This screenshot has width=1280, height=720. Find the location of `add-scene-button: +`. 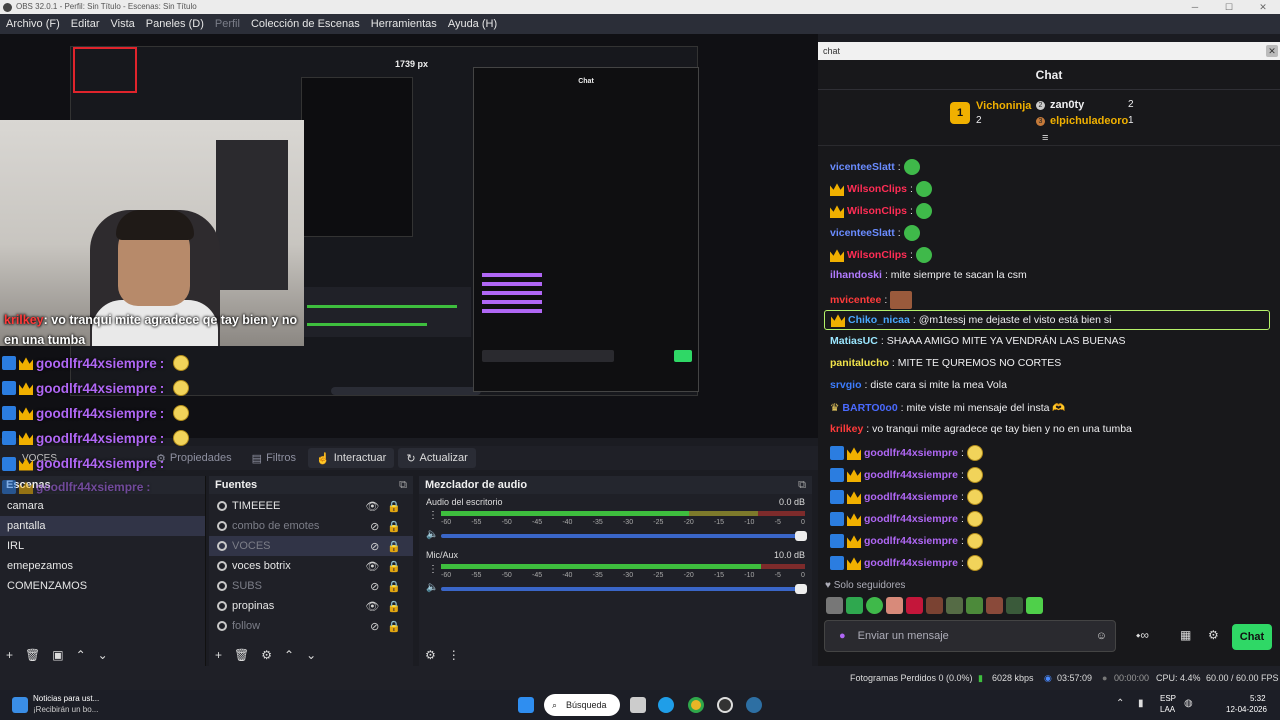

add-scene-button: + is located at coordinates (9, 655).